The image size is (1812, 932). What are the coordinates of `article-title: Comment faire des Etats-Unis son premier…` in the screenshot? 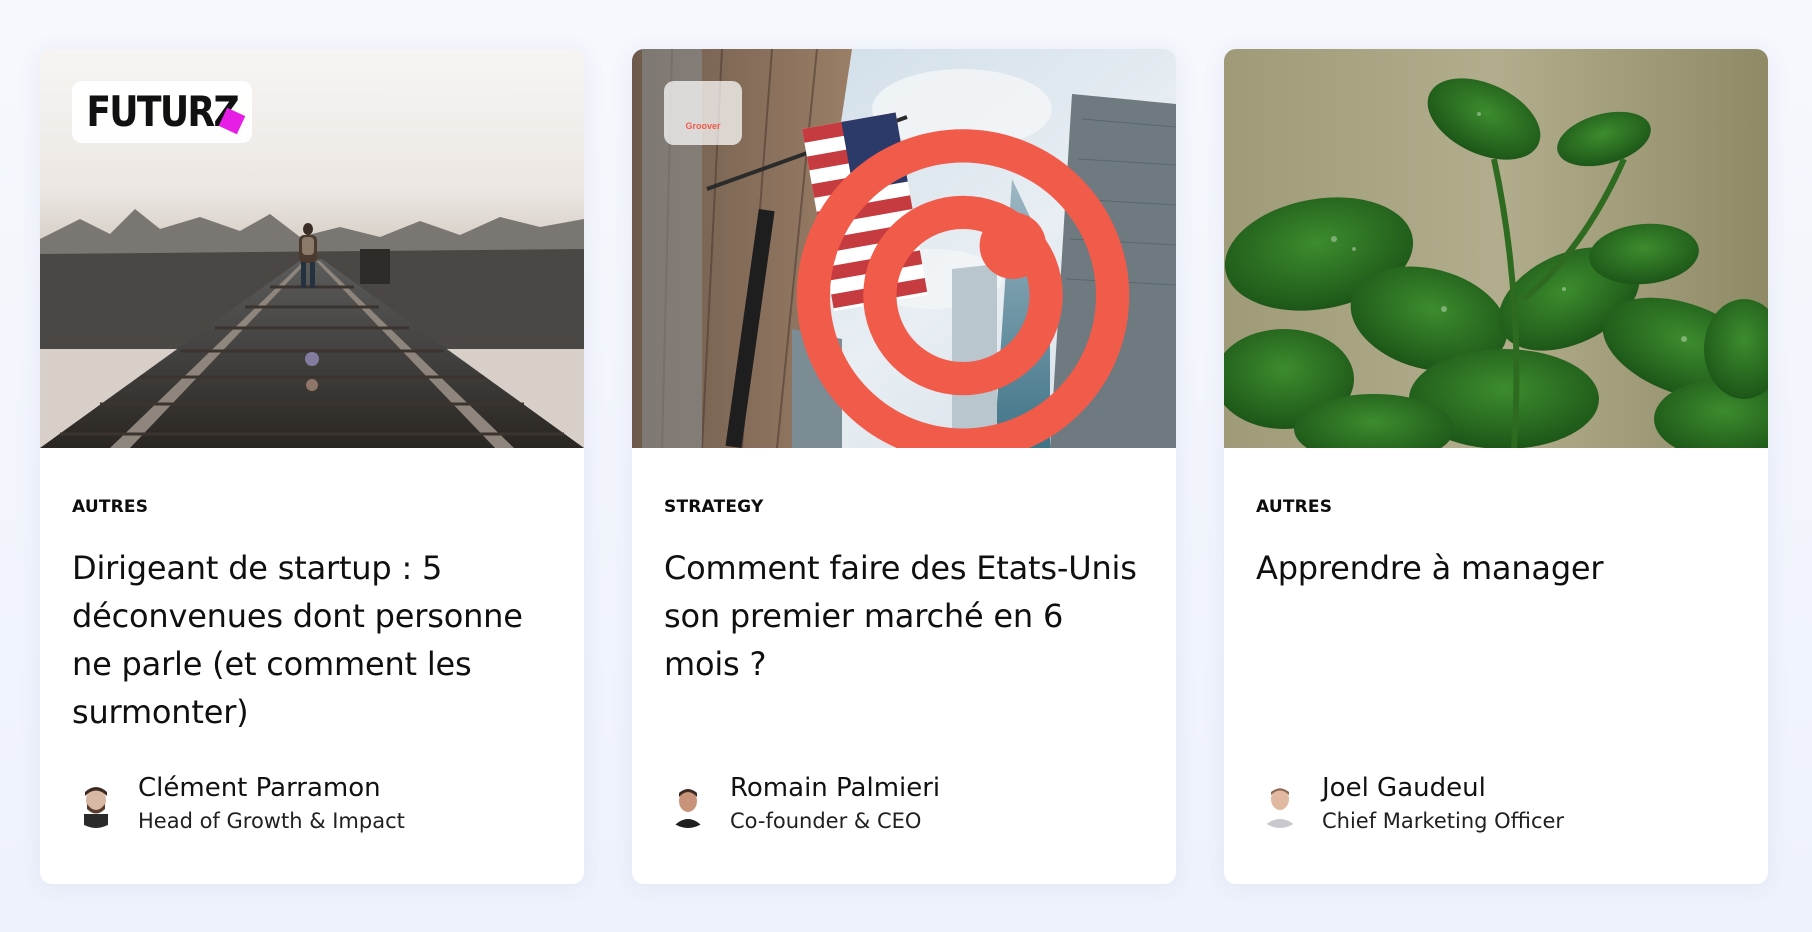 It's located at (904, 644).